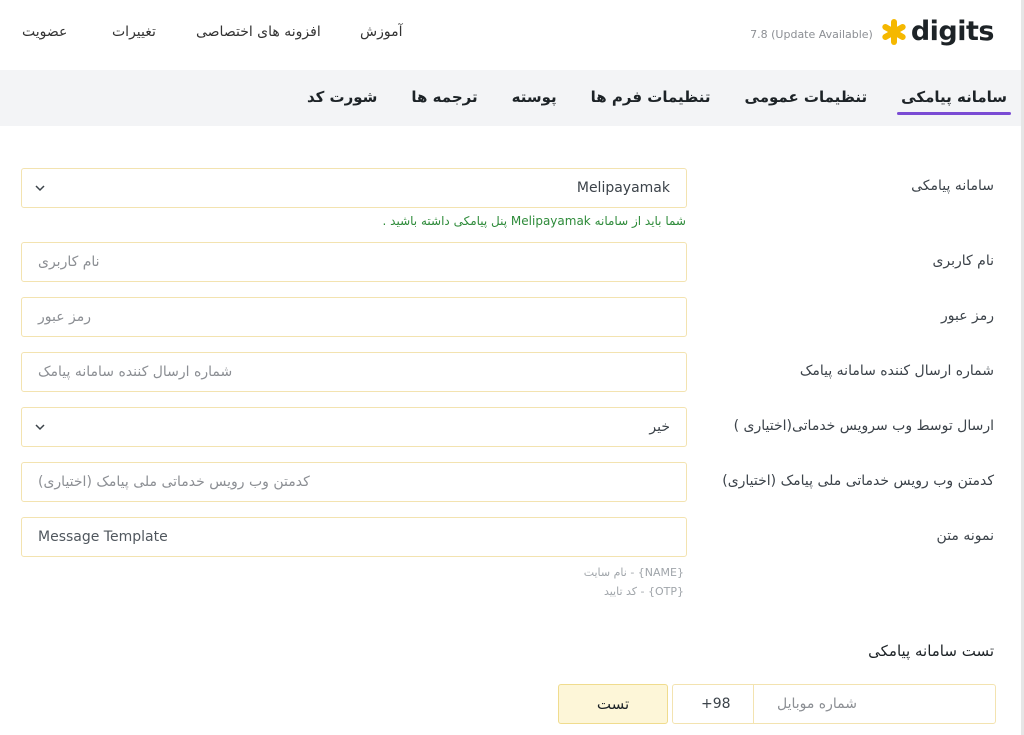 The image size is (1024, 735). I want to click on brand-name: digits, so click(952, 31).